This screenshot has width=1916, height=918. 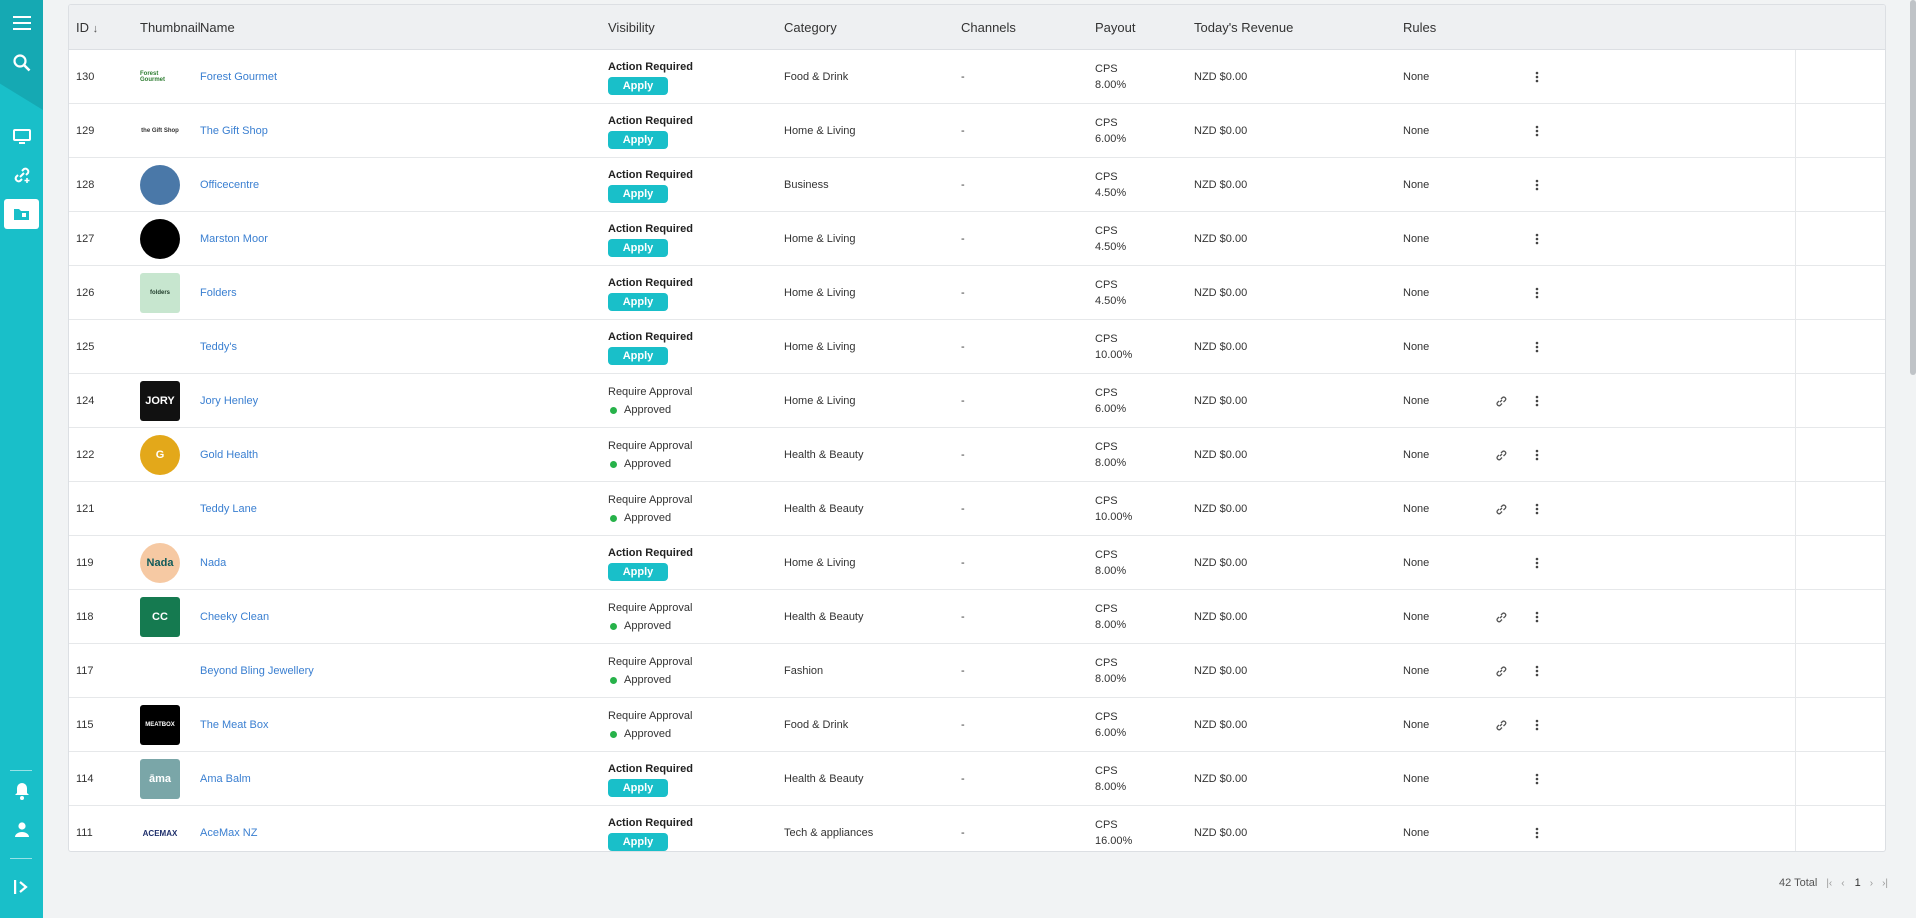 What do you see at coordinates (650, 392) in the screenshot?
I see `visibility-status: Require Approval` at bounding box center [650, 392].